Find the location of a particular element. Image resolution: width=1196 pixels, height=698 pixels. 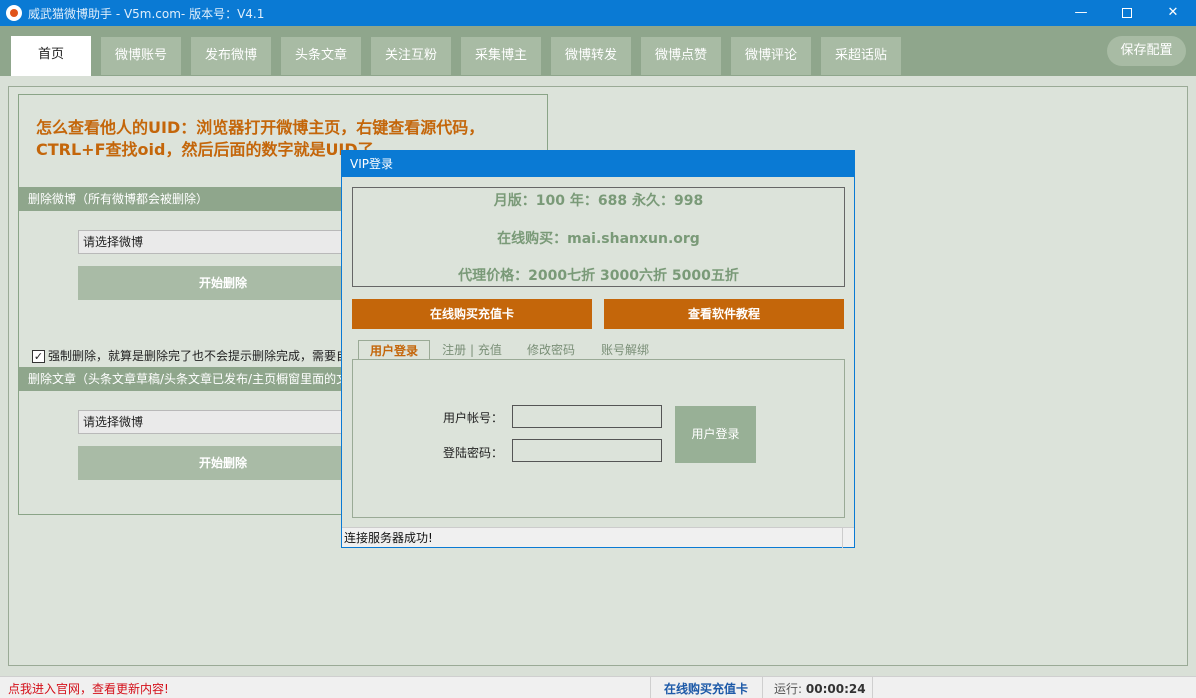

resize-grip-icon is located at coordinates (848, 538).